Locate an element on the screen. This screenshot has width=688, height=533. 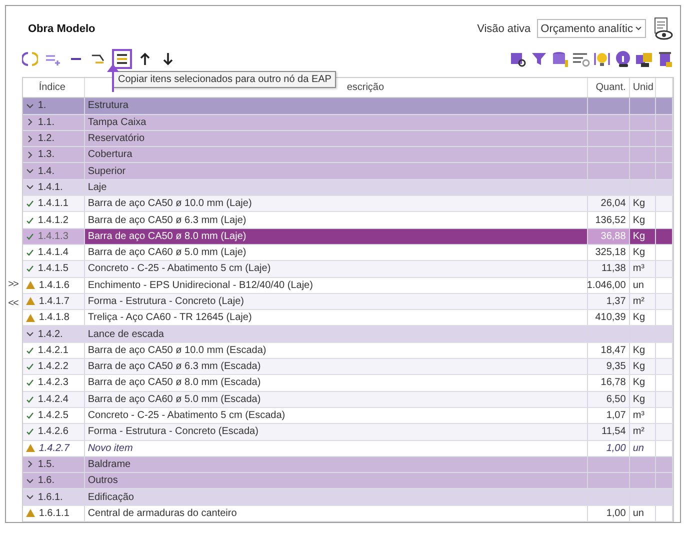
quantity-cell: 410,39 is located at coordinates (609, 318).